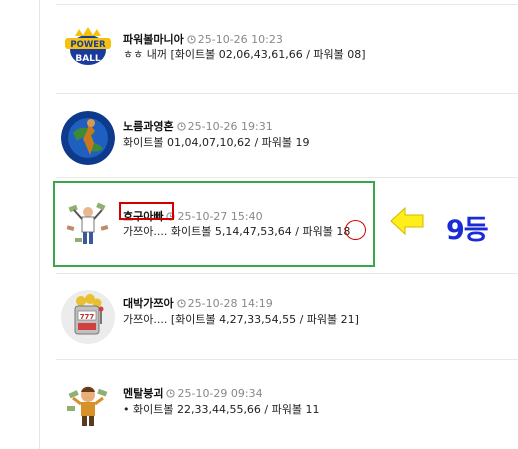  What do you see at coordinates (216, 142) in the screenshot?
I see `comment-text: 화이트볼 01,04,07,10,62 / 파워볼 19` at bounding box center [216, 142].